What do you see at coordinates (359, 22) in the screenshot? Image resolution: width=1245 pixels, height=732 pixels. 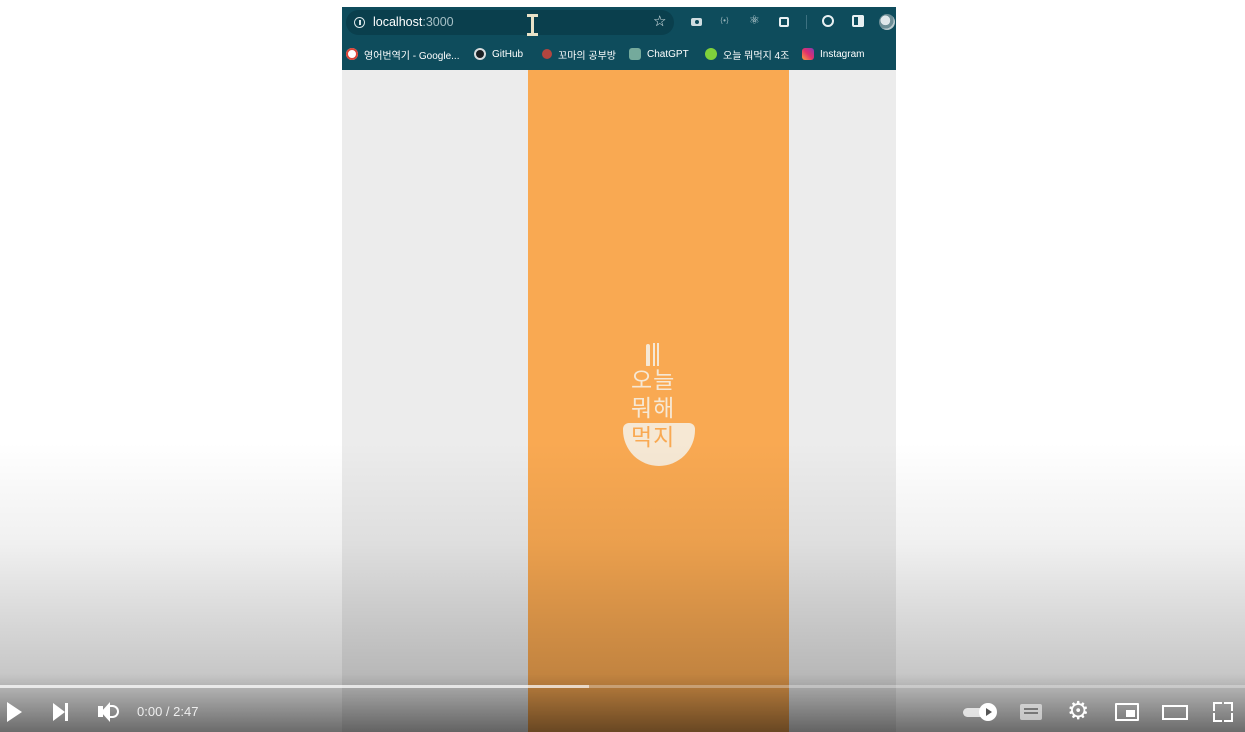 I see `site-info-icon` at bounding box center [359, 22].